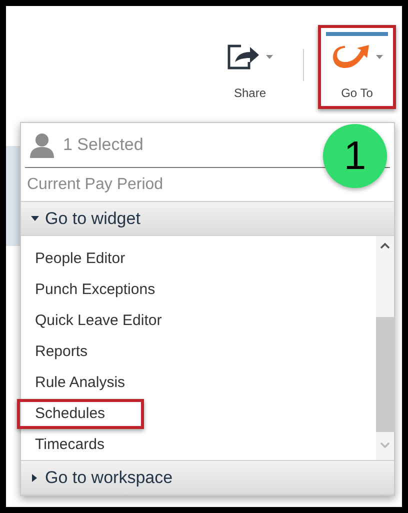 Image resolution: width=408 pixels, height=513 pixels. Describe the element at coordinates (244, 57) in the screenshot. I see `share-icon` at that location.